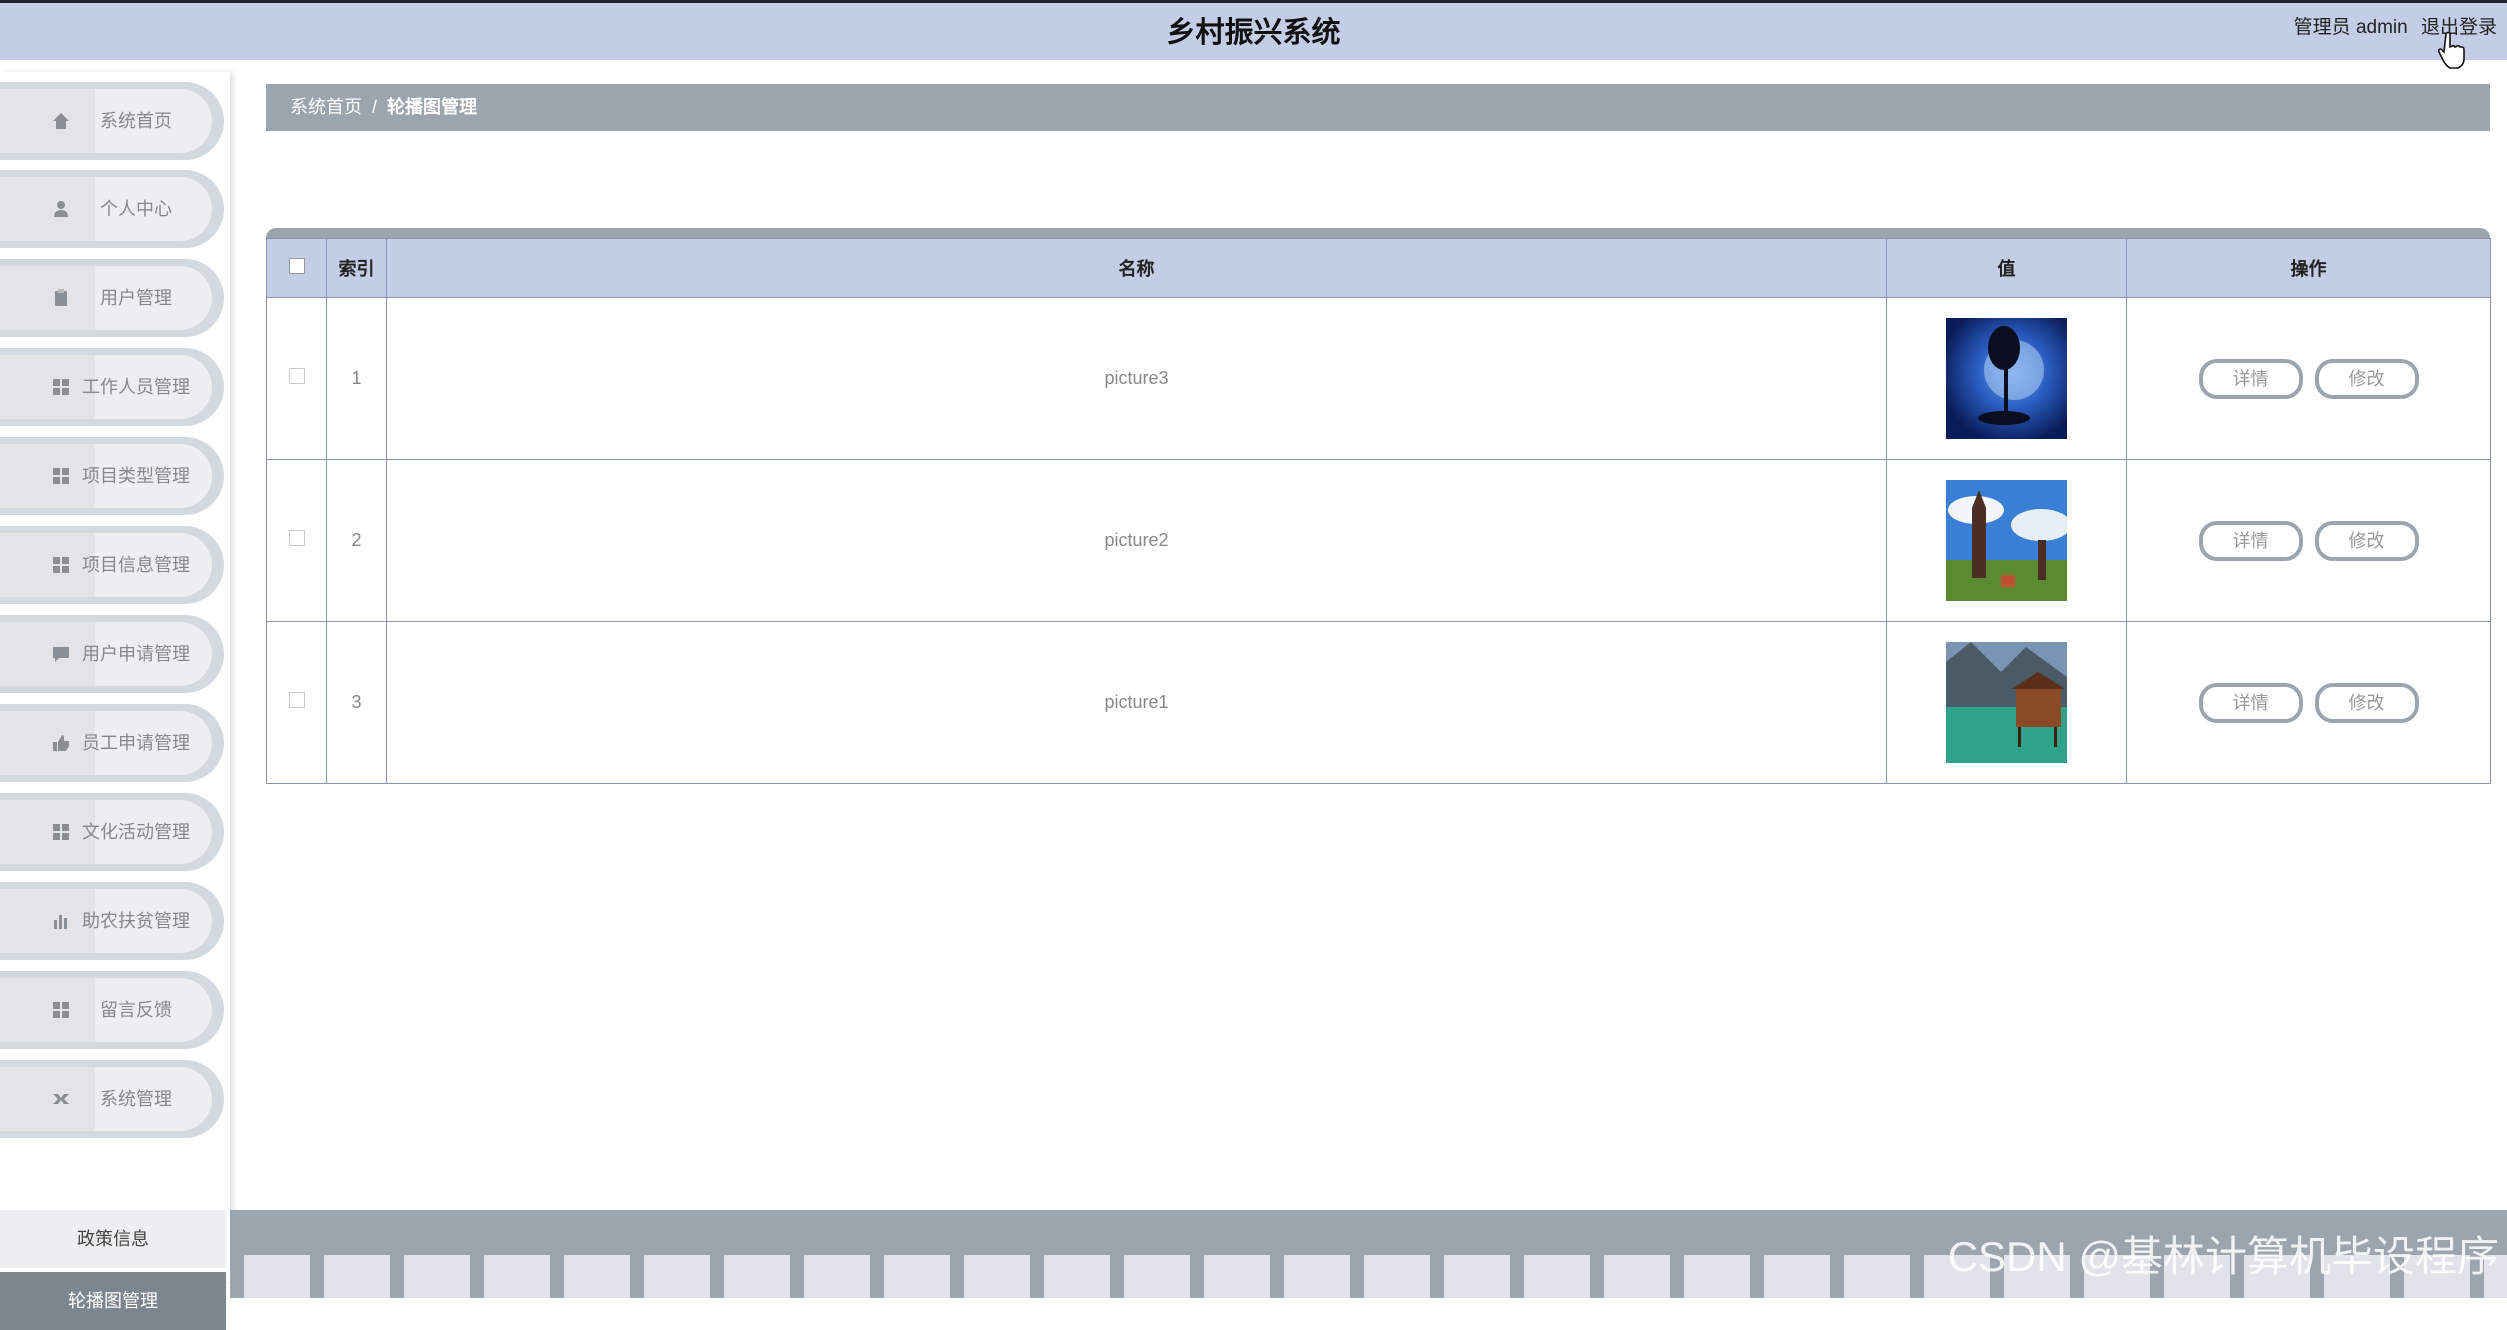 This screenshot has height=1330, width=2507. I want to click on sidebar-item-label: 员工申请管理, so click(136, 743).